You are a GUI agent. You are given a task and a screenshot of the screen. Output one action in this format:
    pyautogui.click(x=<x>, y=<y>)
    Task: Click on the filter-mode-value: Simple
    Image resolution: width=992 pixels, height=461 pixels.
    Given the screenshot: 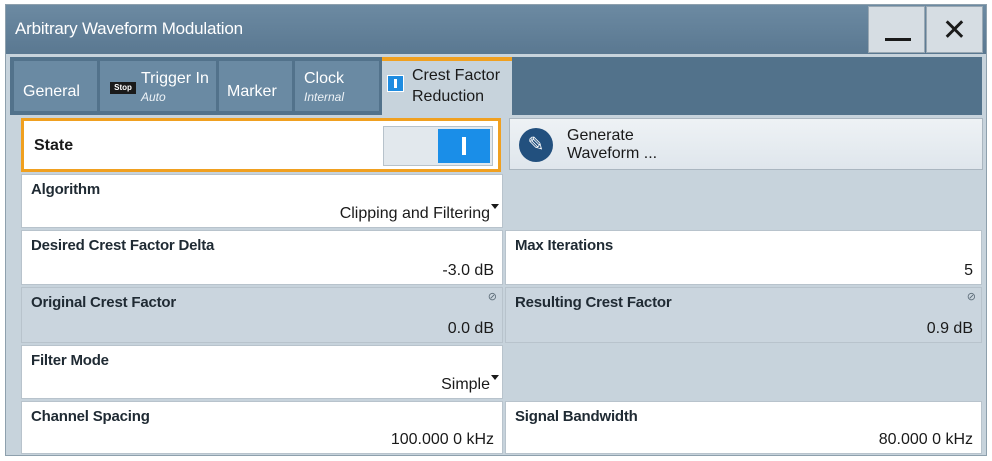 What is the action you would take?
    pyautogui.click(x=465, y=384)
    